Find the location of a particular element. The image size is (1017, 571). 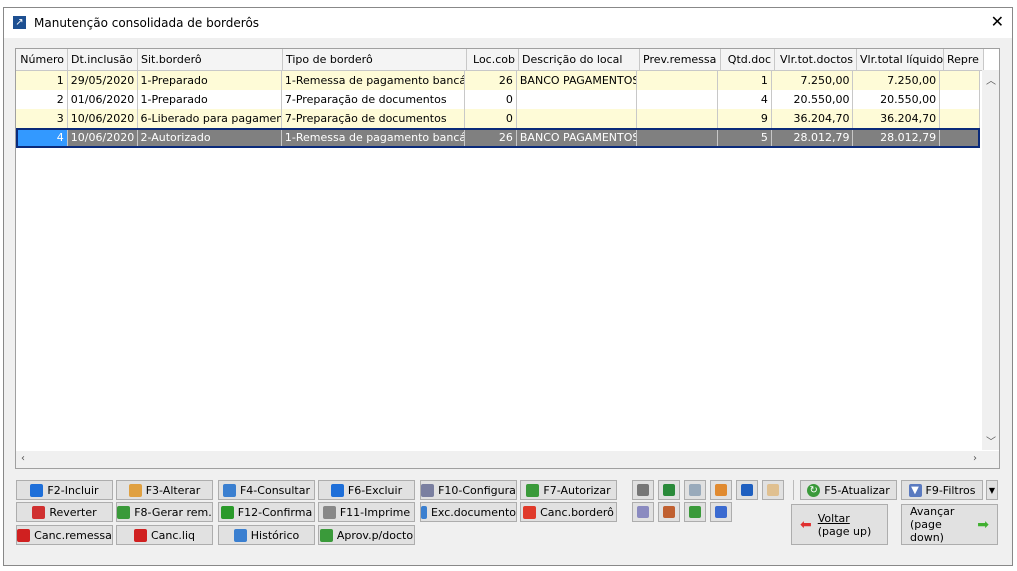

minus-icon is located at coordinates (337, 490).